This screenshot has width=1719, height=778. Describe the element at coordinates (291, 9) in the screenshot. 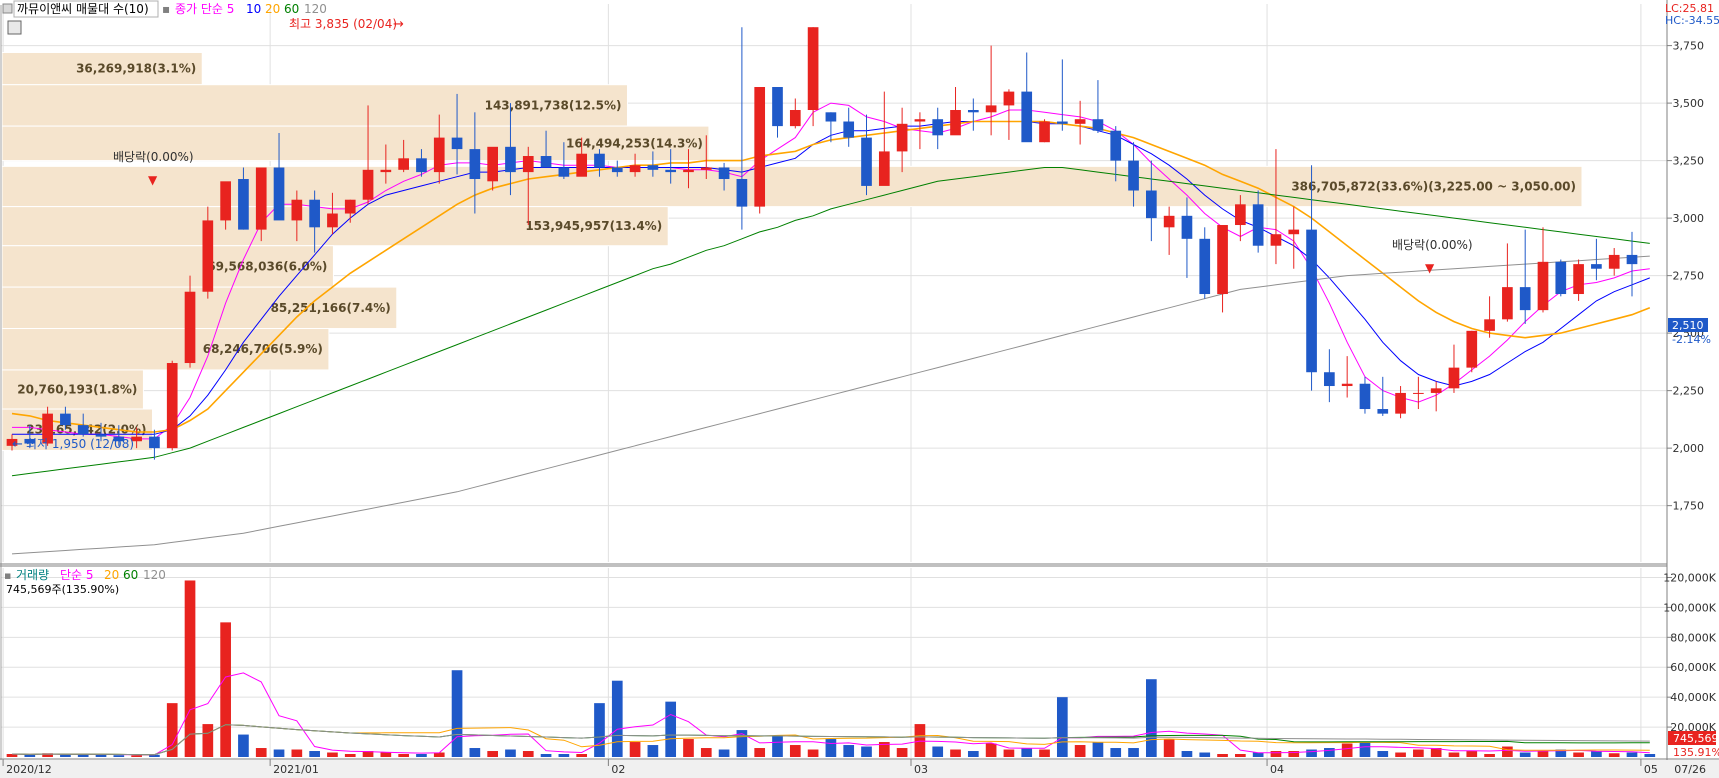

I see `legend-ma60: 60` at that location.